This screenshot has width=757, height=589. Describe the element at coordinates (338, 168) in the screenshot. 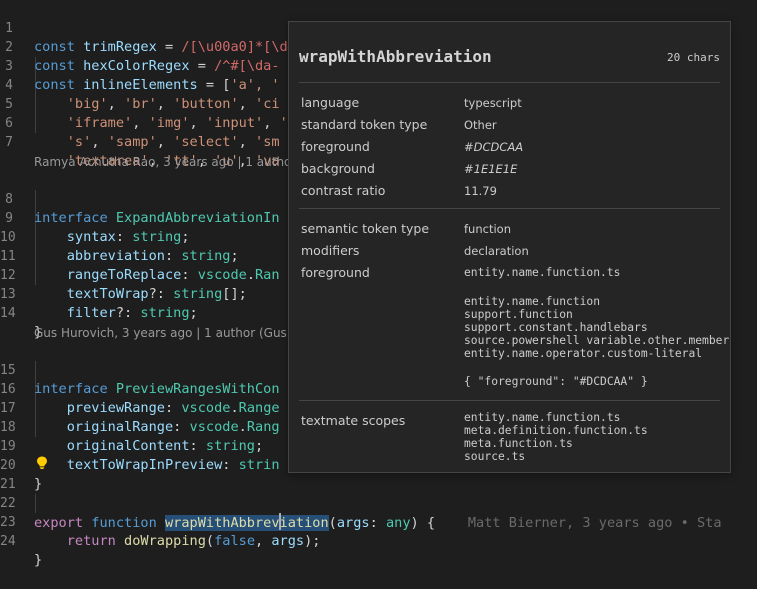

I see `label-background: background` at that location.